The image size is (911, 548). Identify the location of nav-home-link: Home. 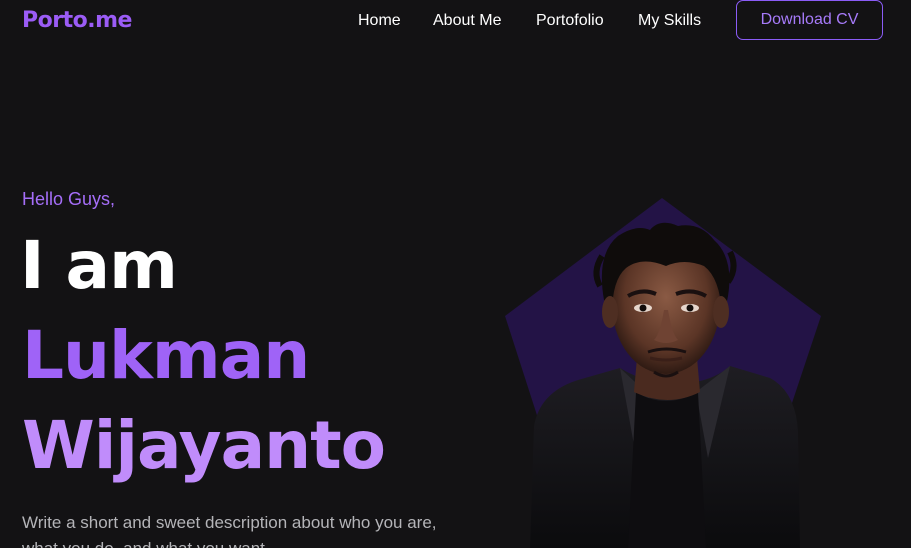
(379, 21).